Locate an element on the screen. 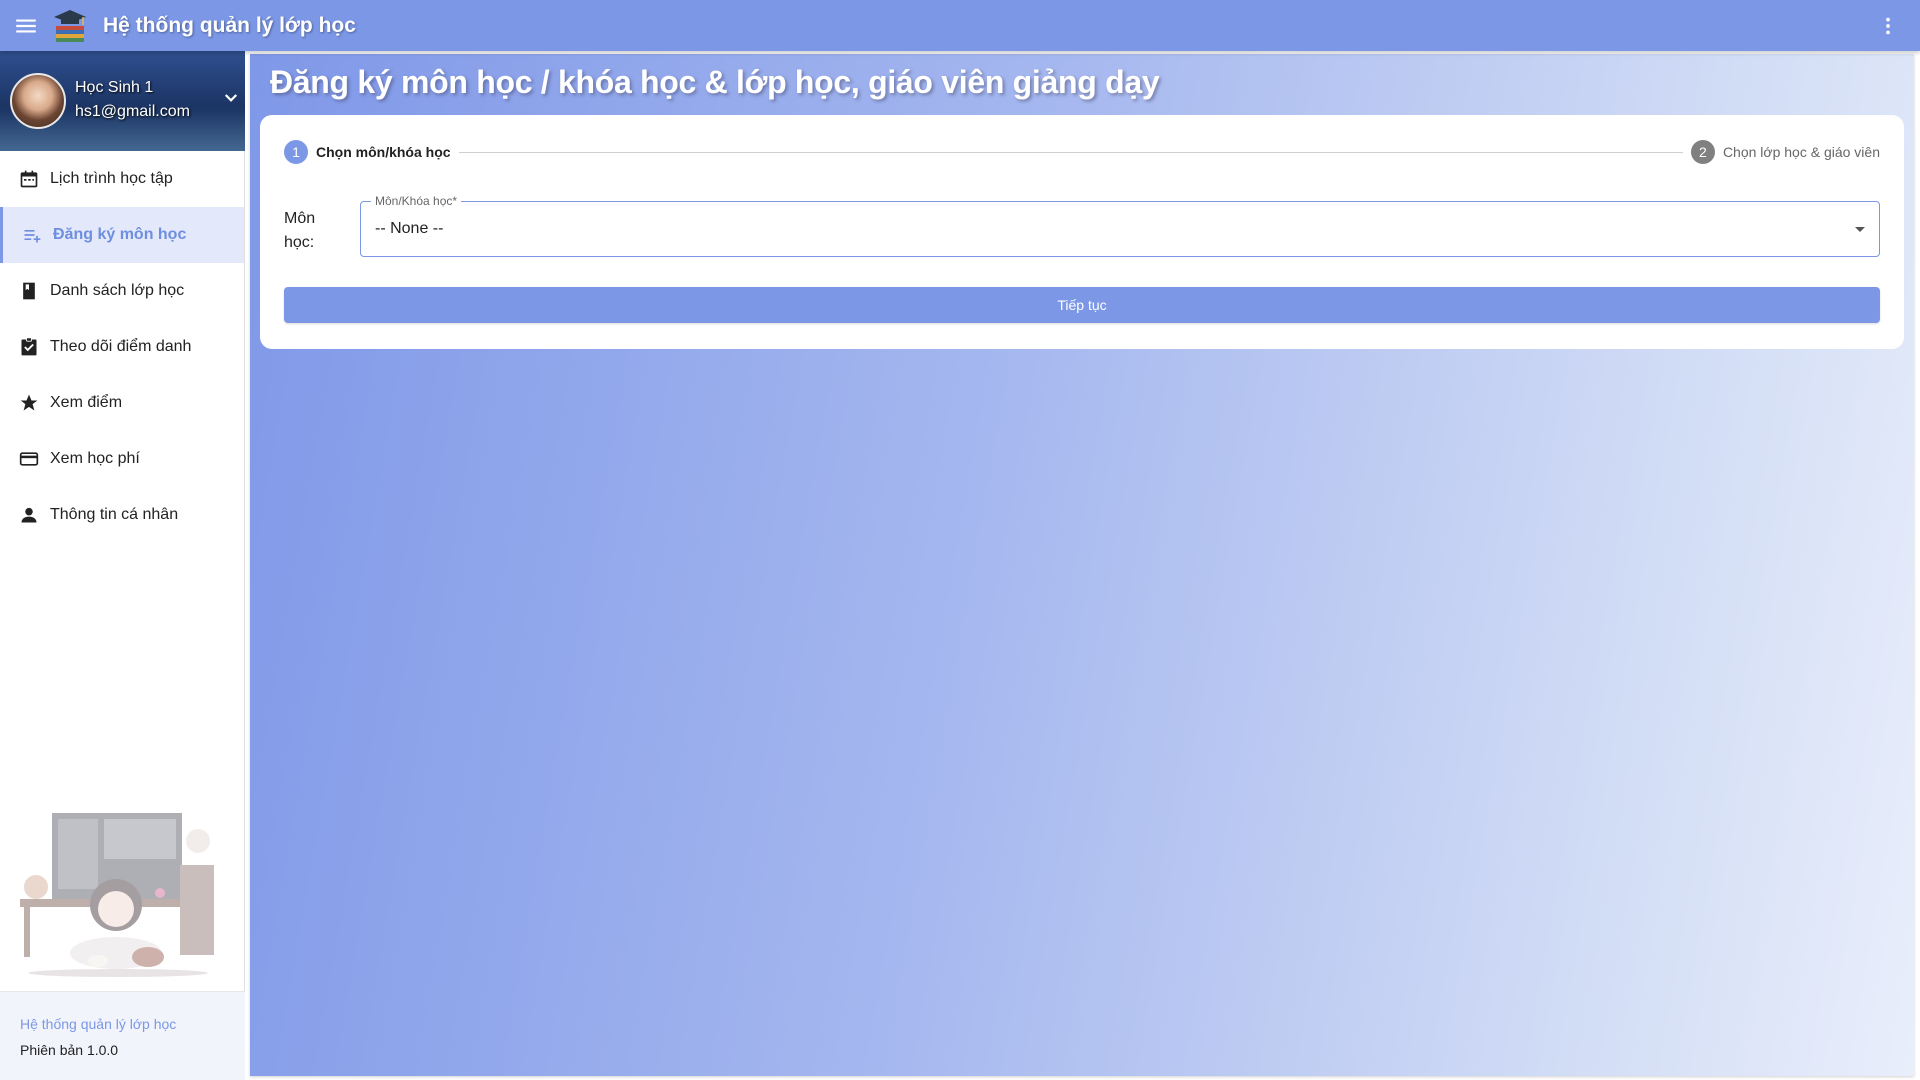 Image resolution: width=1920 pixels, height=1080 pixels. course-field-row: Môn học: Môn/Khóa học* -- None -- is located at coordinates (1082, 225).